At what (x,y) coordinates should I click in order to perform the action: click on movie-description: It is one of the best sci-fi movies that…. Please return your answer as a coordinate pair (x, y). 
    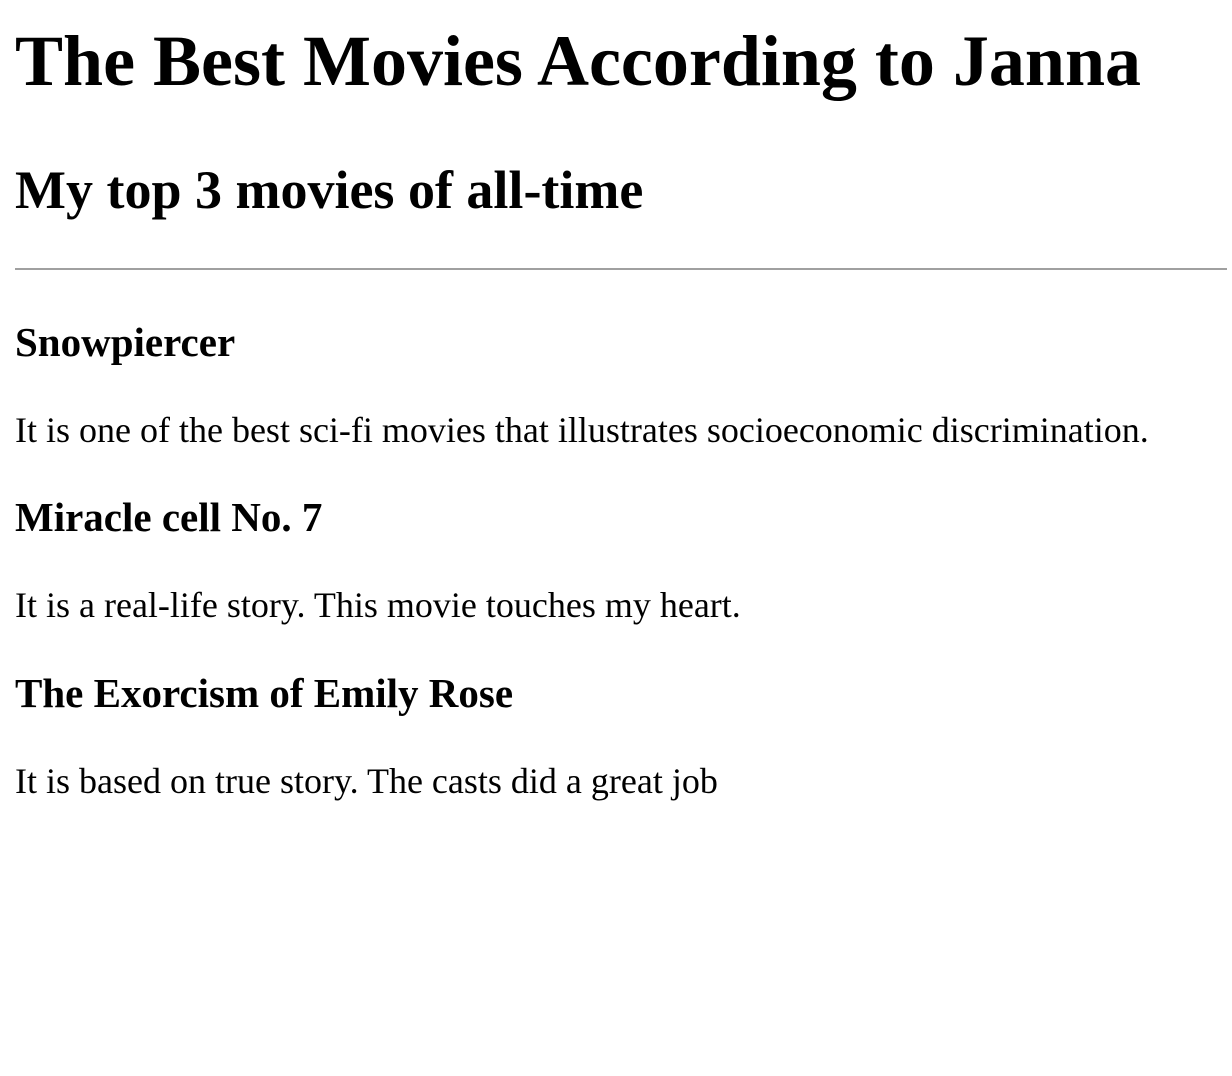
    Looking at the image, I should click on (582, 429).